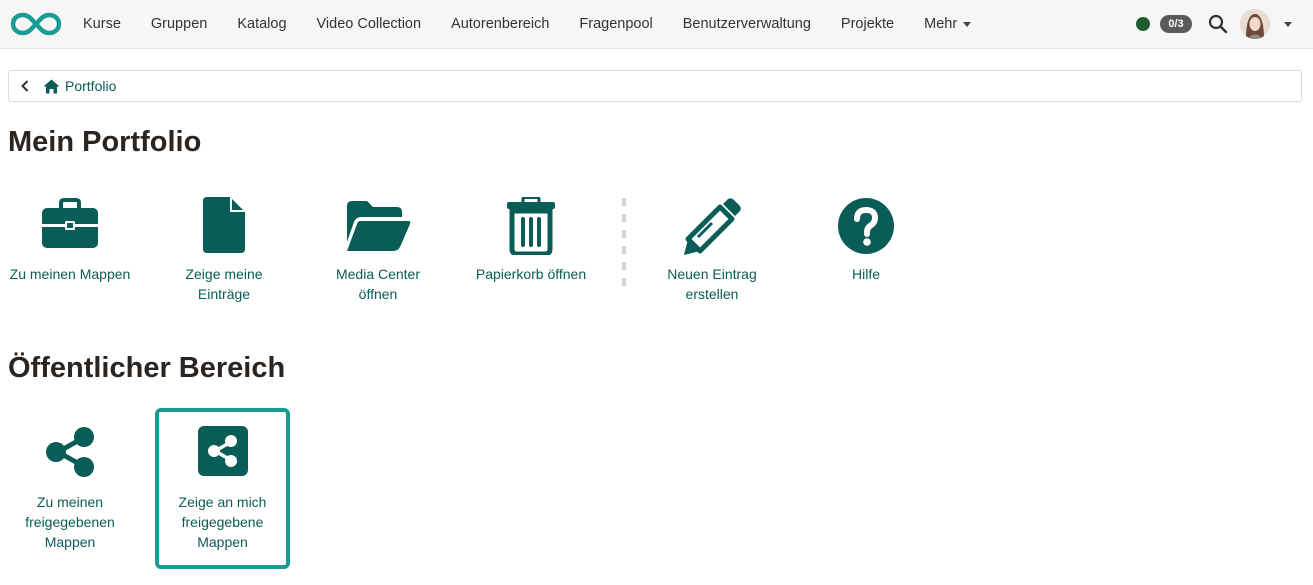  Describe the element at coordinates (102, 24) in the screenshot. I see `nav-kurse: Kurse` at that location.